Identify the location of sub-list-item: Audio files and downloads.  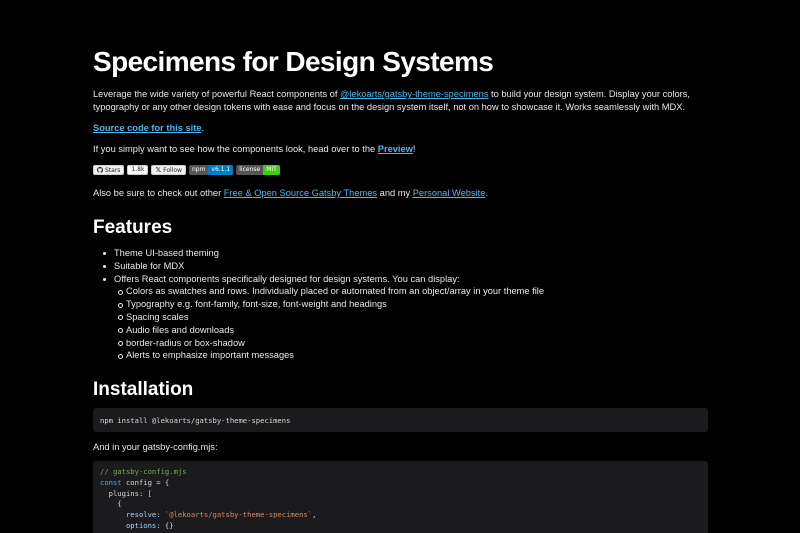
(330, 330).